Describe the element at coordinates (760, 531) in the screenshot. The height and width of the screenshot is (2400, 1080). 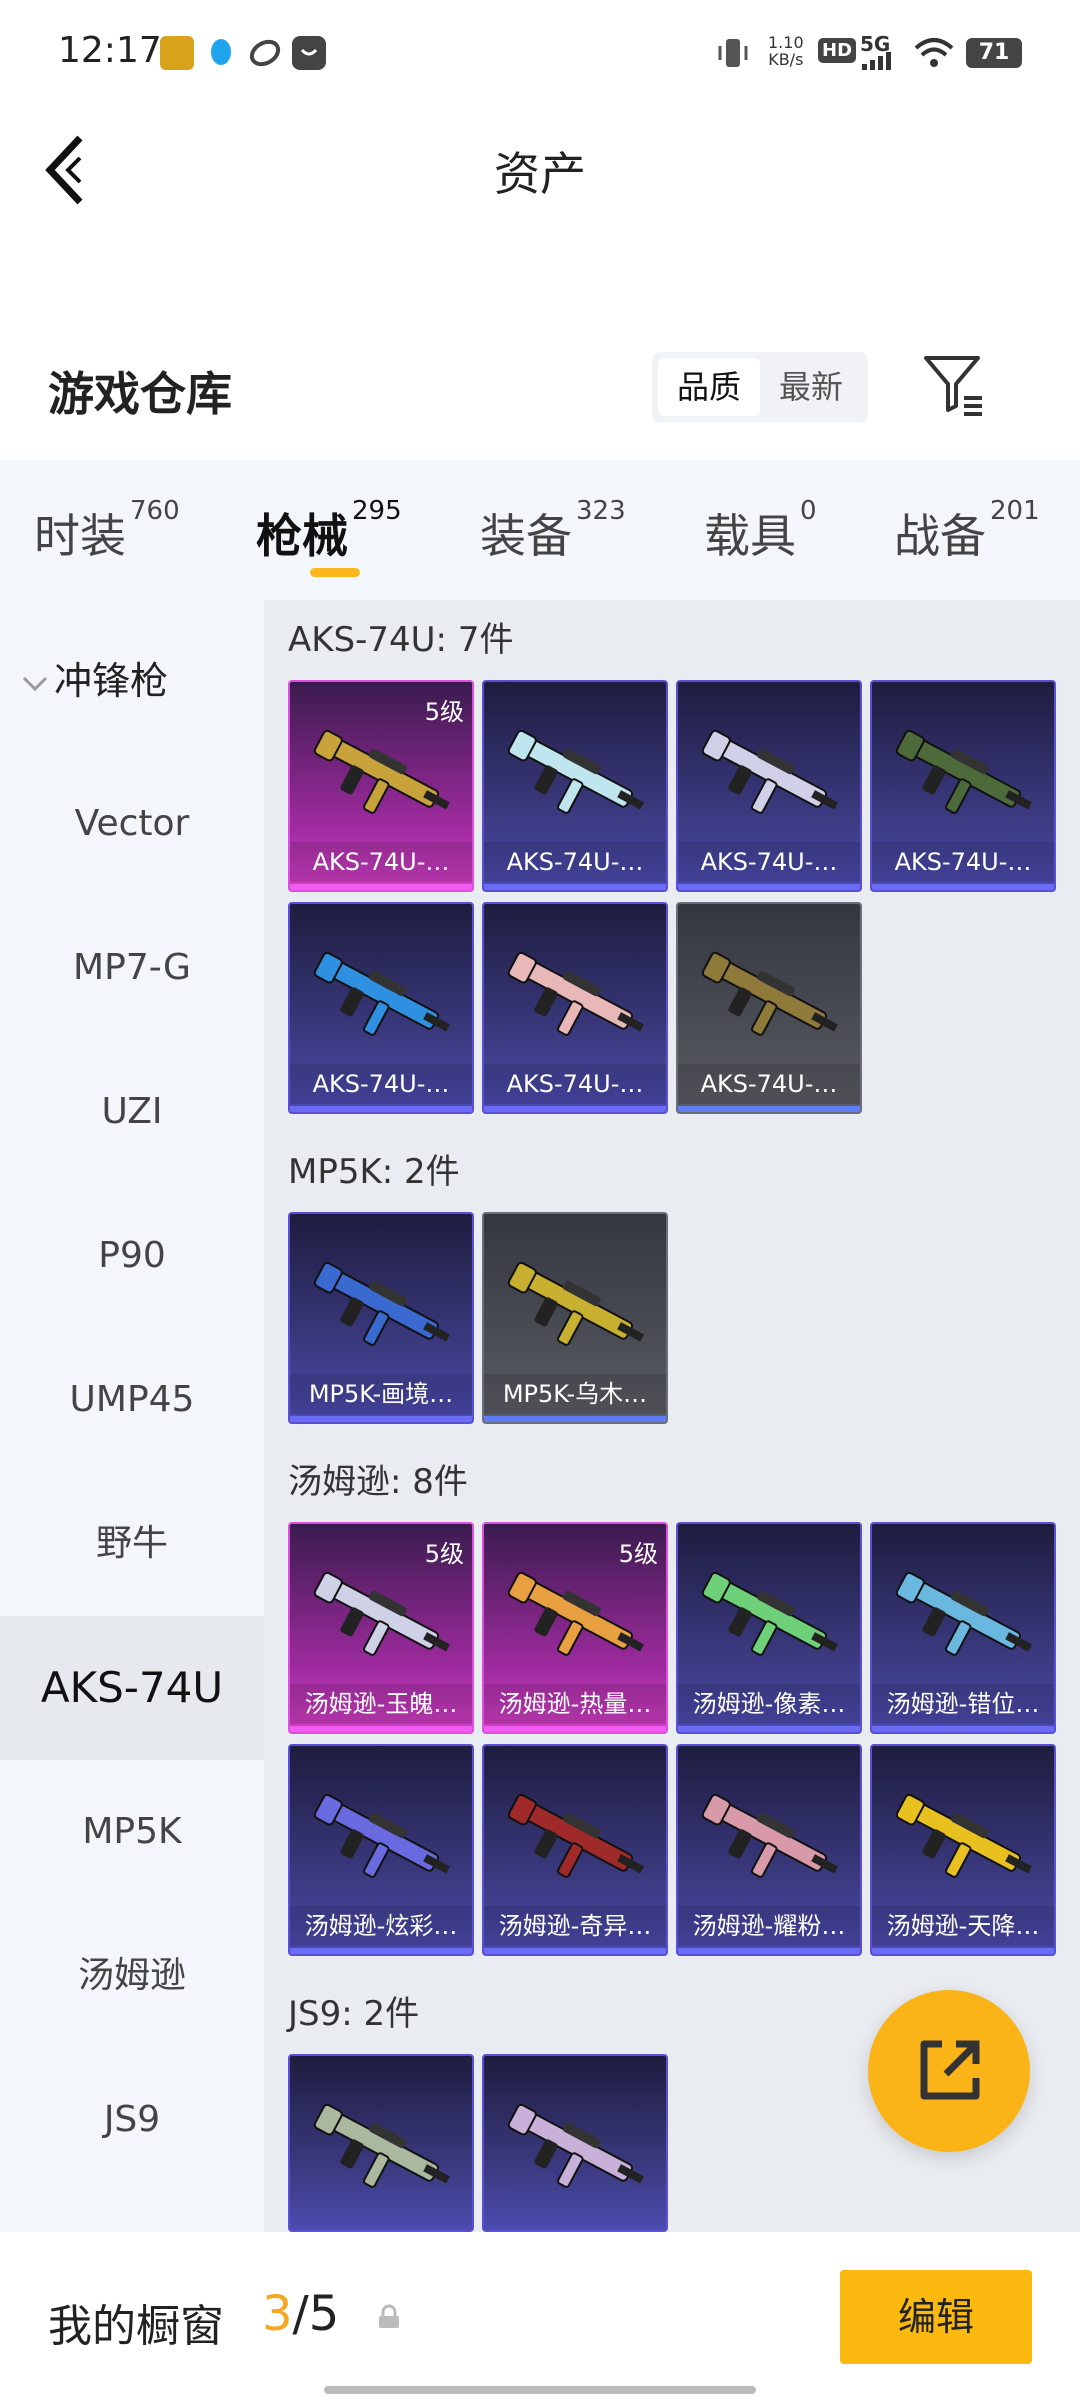
I see `tab-vehicles: 载具 0` at that location.